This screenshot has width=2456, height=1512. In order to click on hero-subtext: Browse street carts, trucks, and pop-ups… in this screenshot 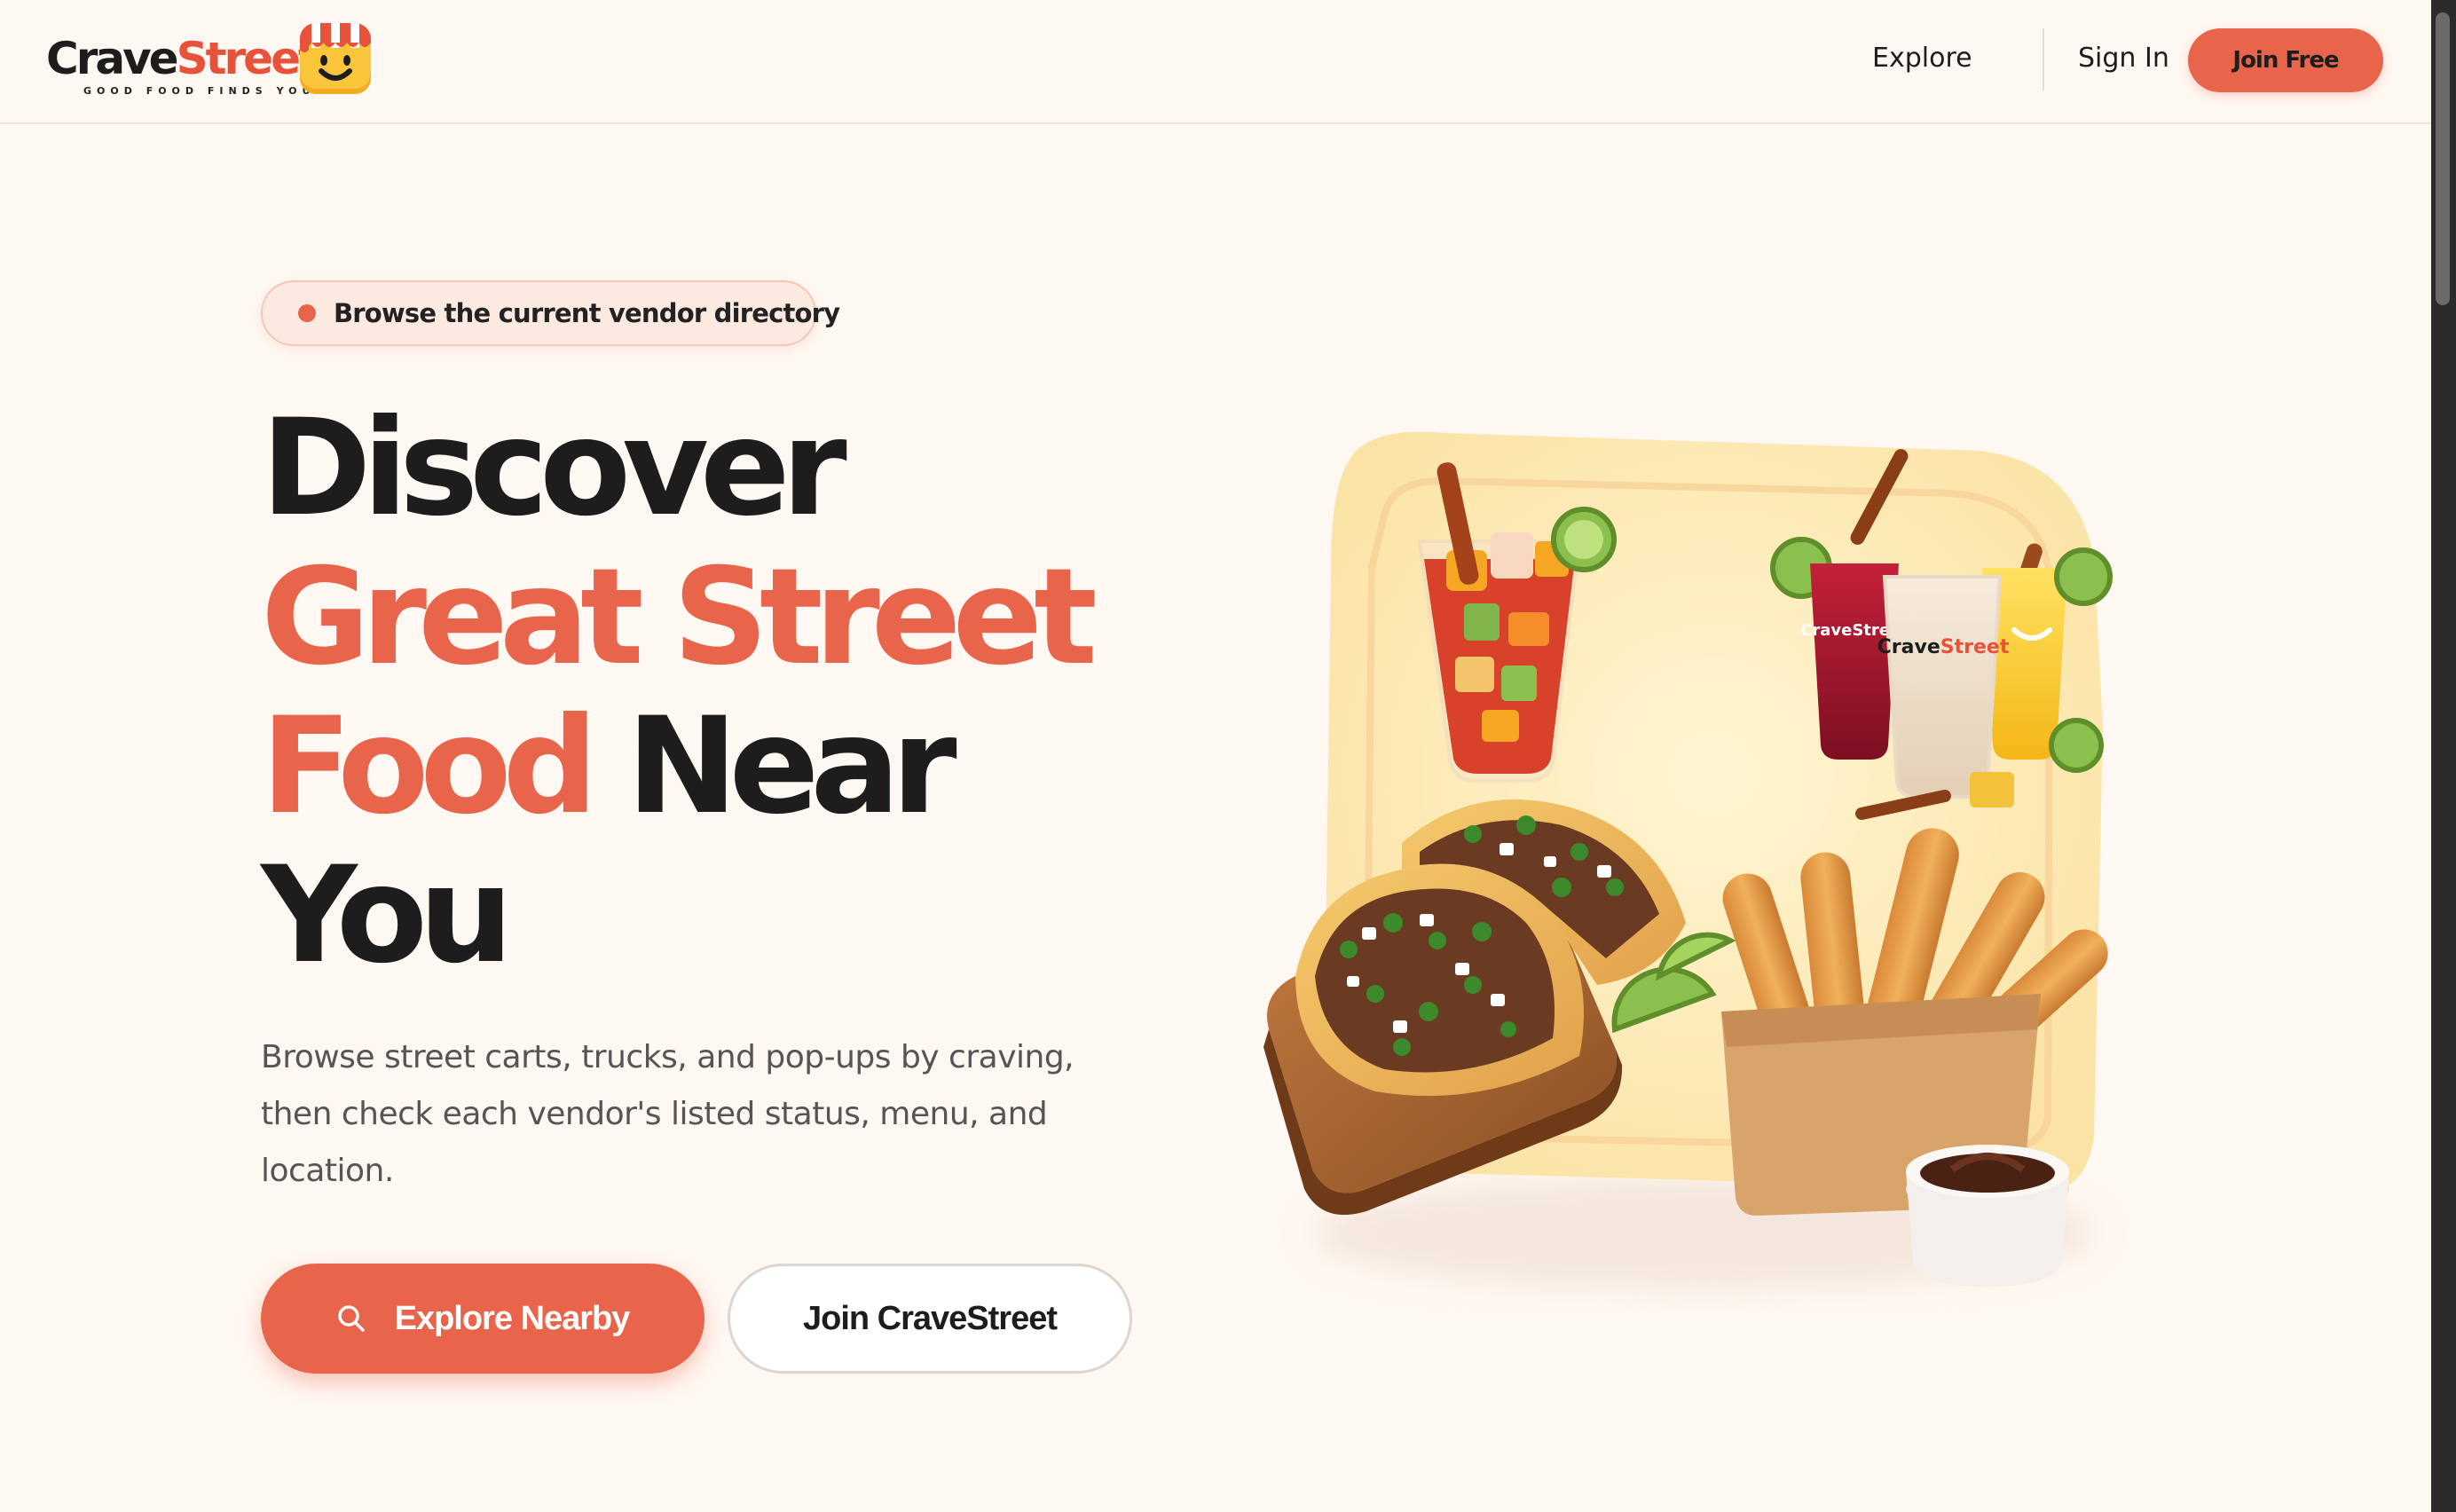, I will do `click(668, 1114)`.